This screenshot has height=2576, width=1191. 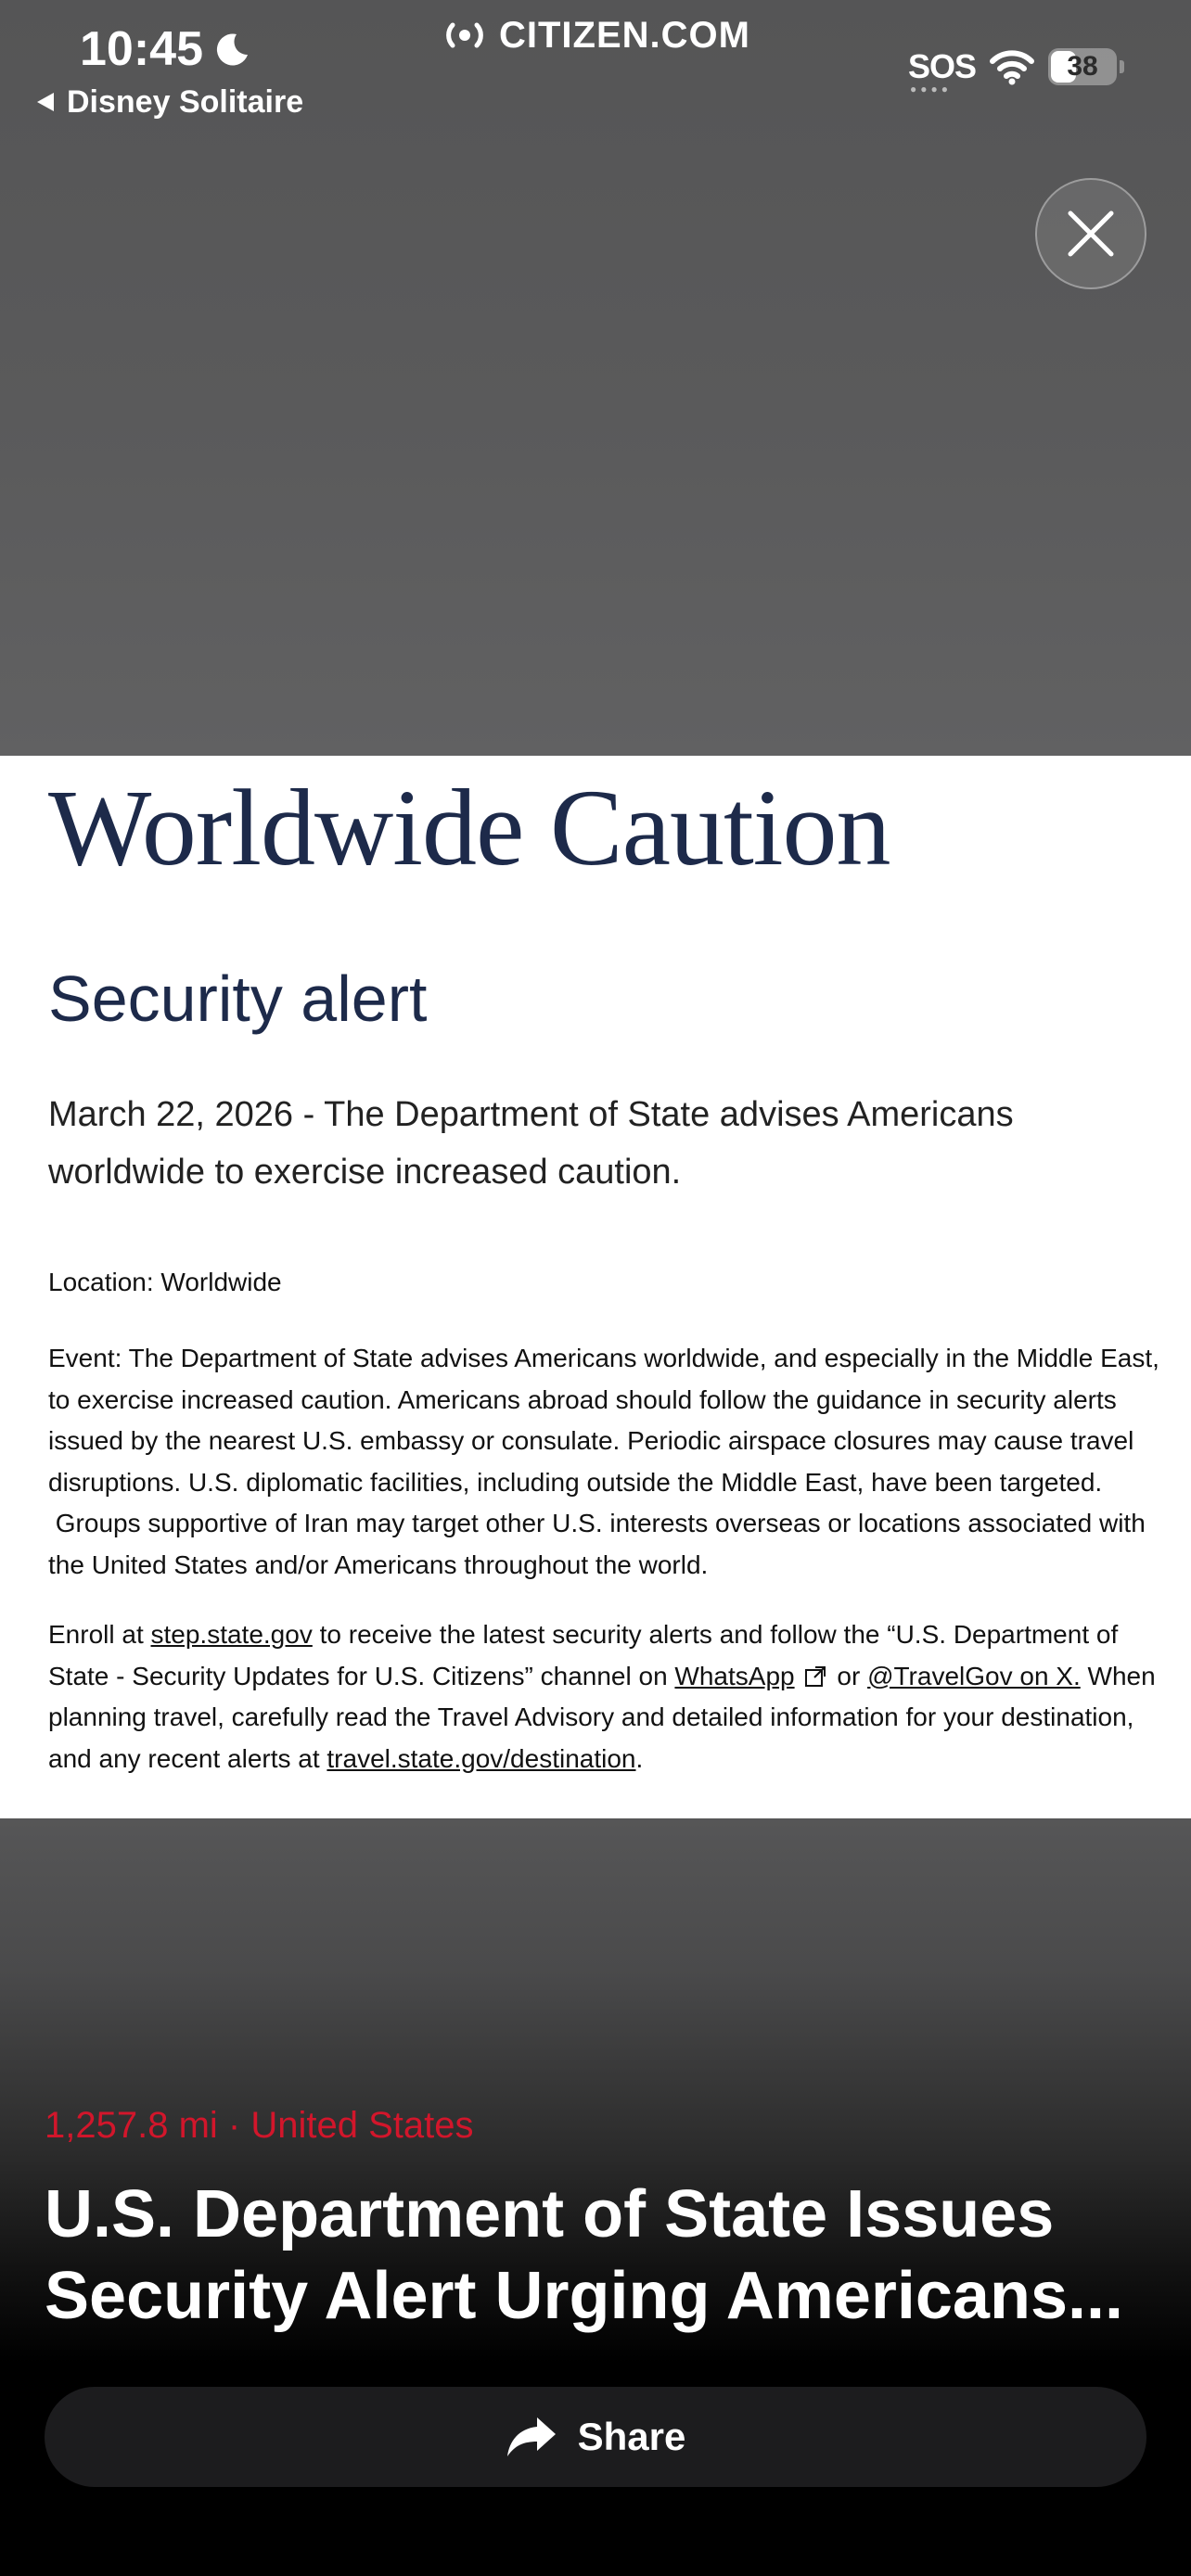 I want to click on share-button: Share, so click(x=595, y=2437).